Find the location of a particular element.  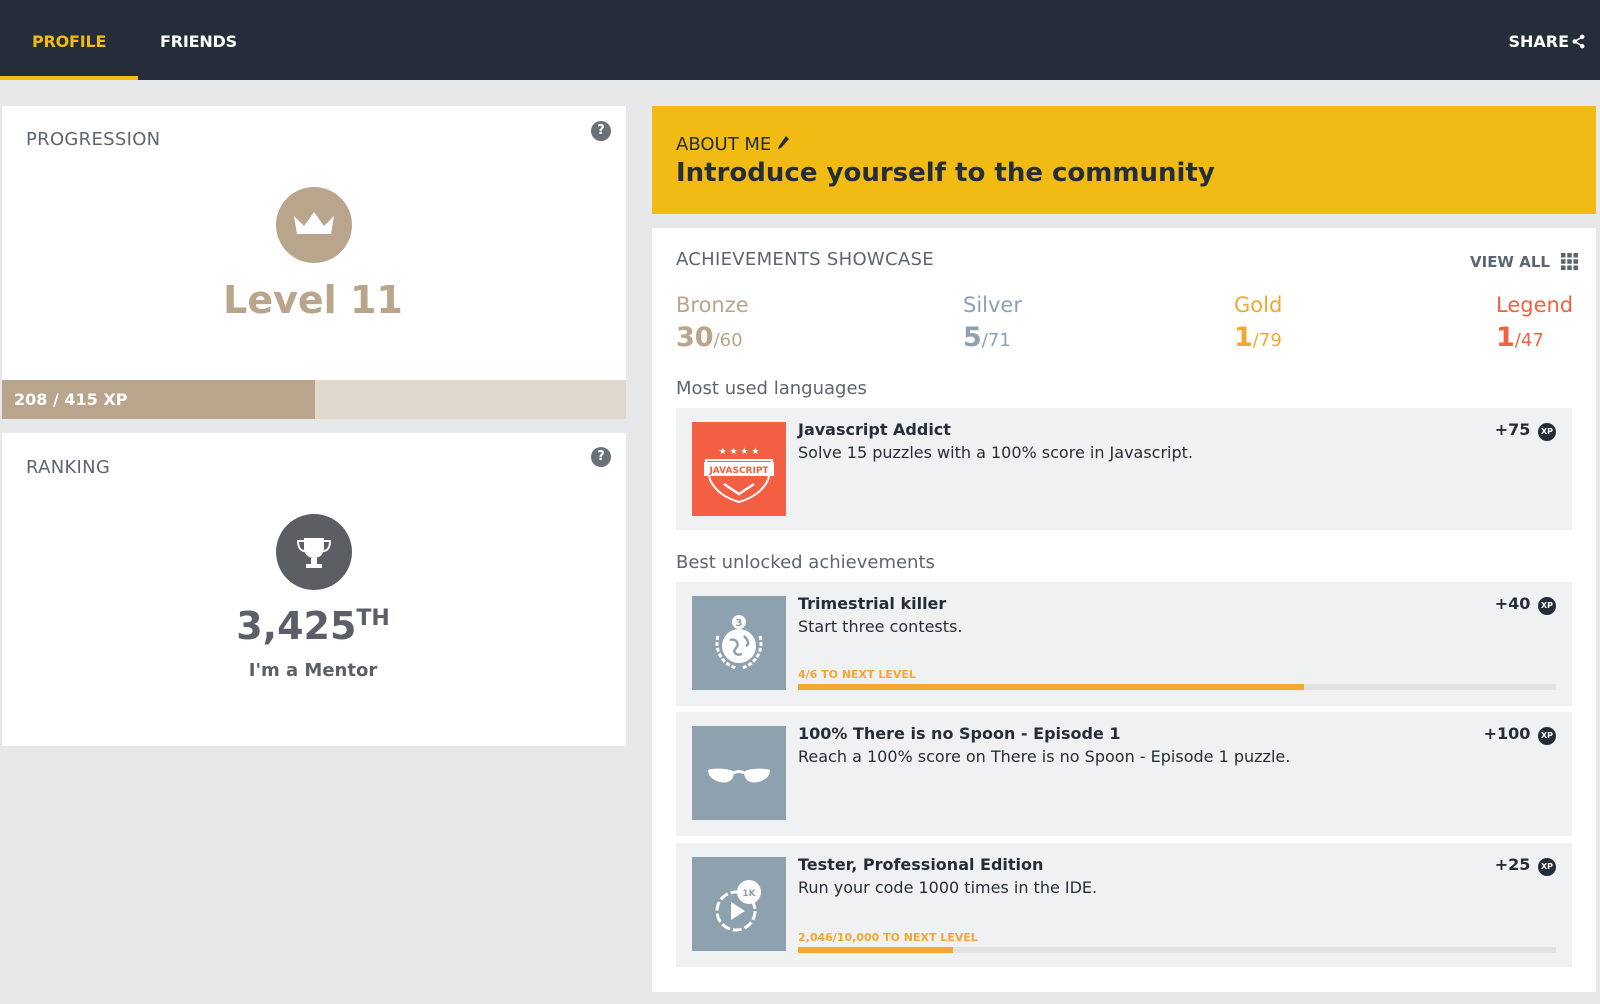

about-me-title: ABOUT ME is located at coordinates (733, 144).